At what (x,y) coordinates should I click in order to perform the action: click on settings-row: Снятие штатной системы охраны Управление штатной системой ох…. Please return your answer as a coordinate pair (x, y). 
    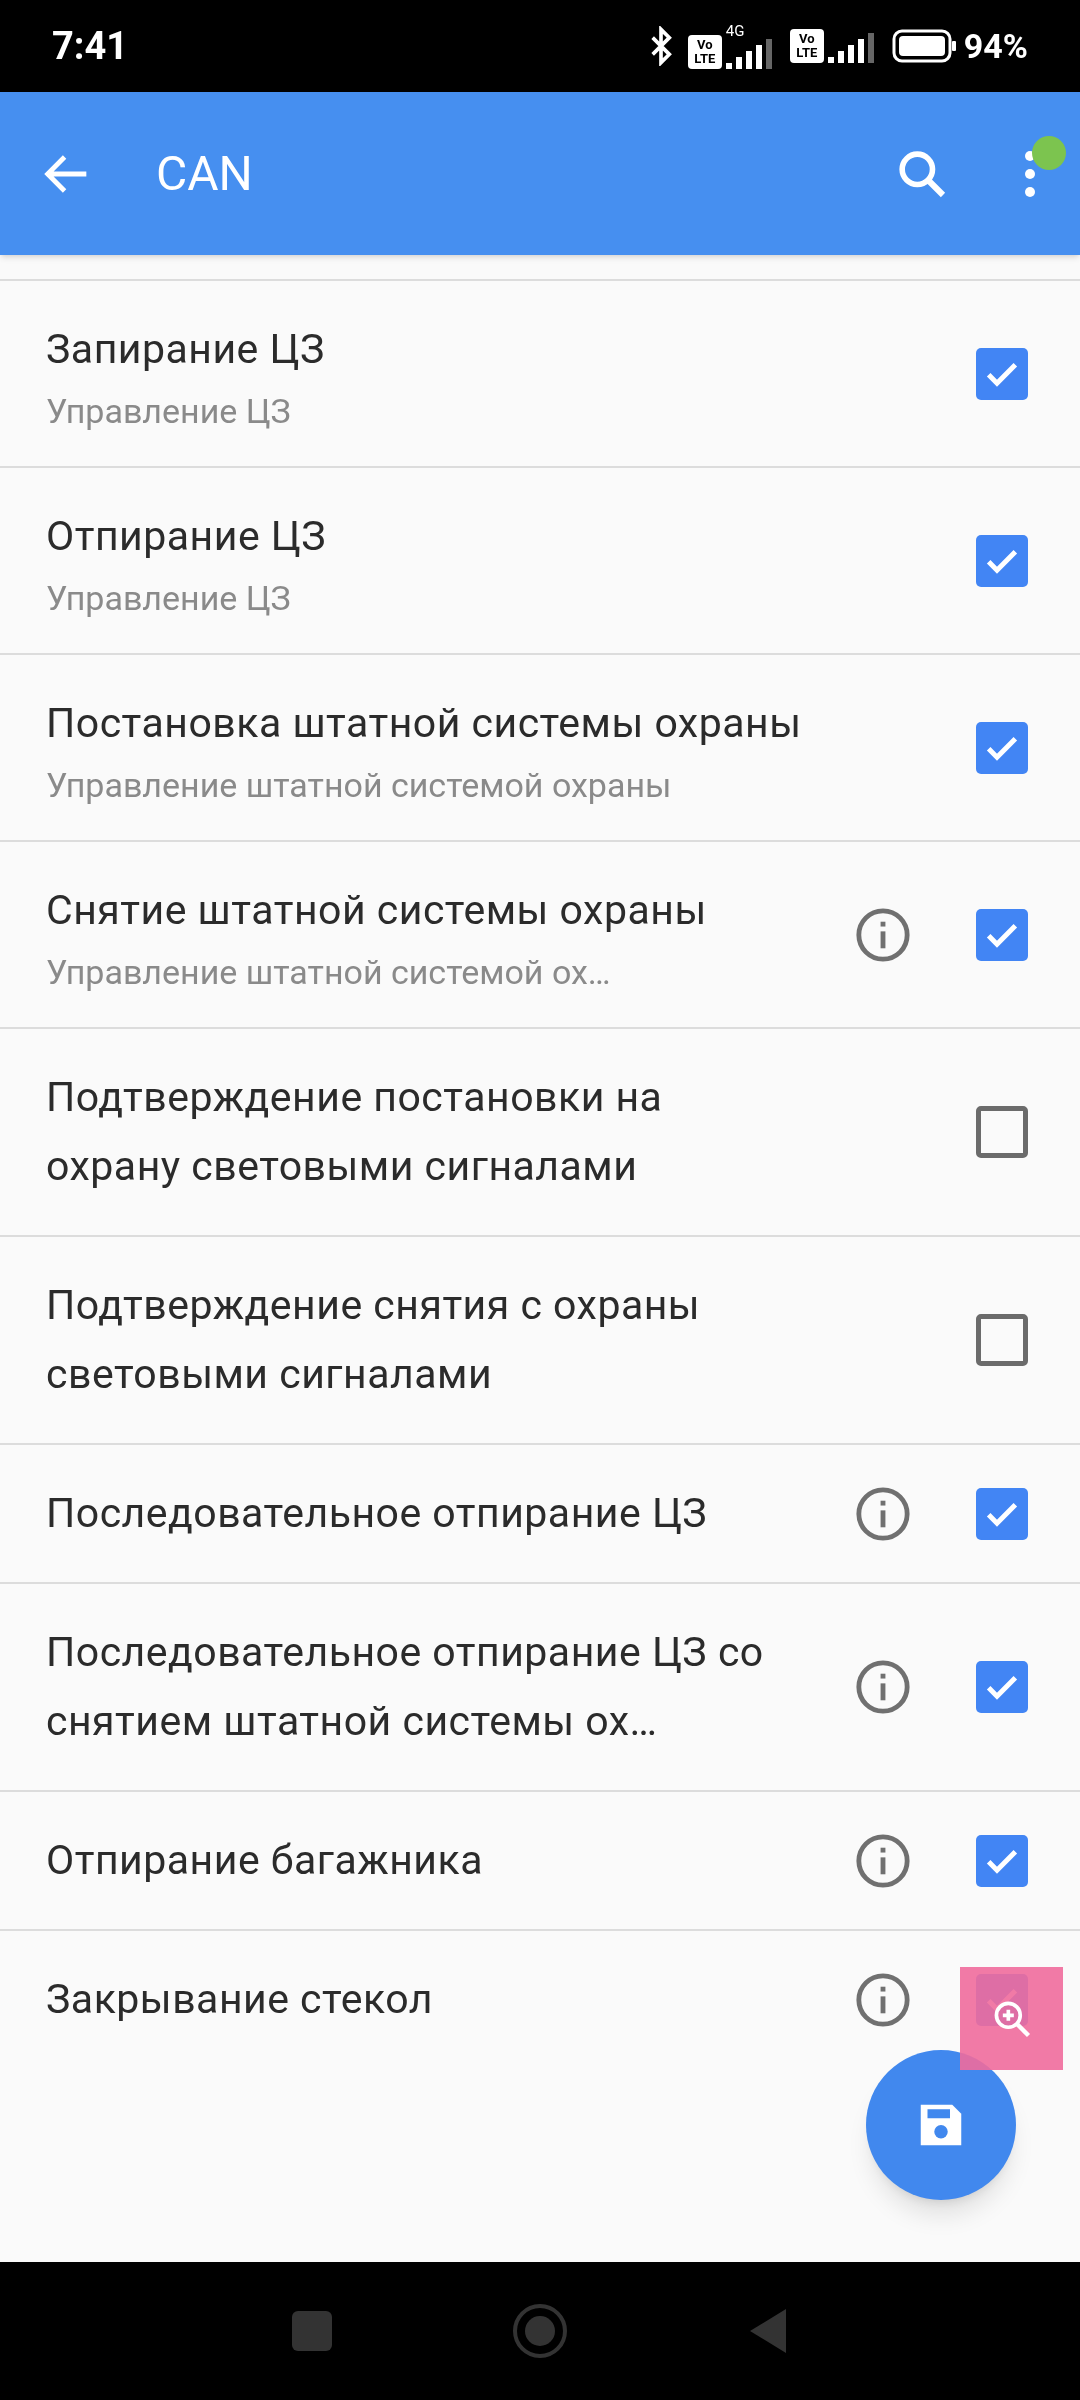
    Looking at the image, I should click on (540, 933).